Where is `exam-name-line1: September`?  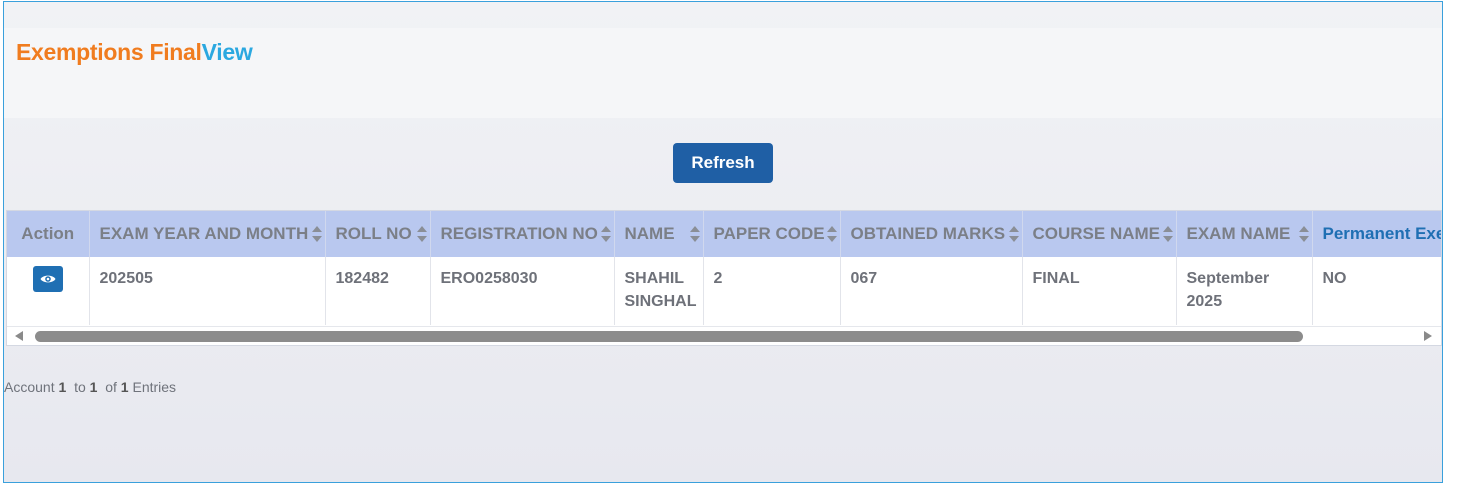 exam-name-line1: September is located at coordinates (1228, 278).